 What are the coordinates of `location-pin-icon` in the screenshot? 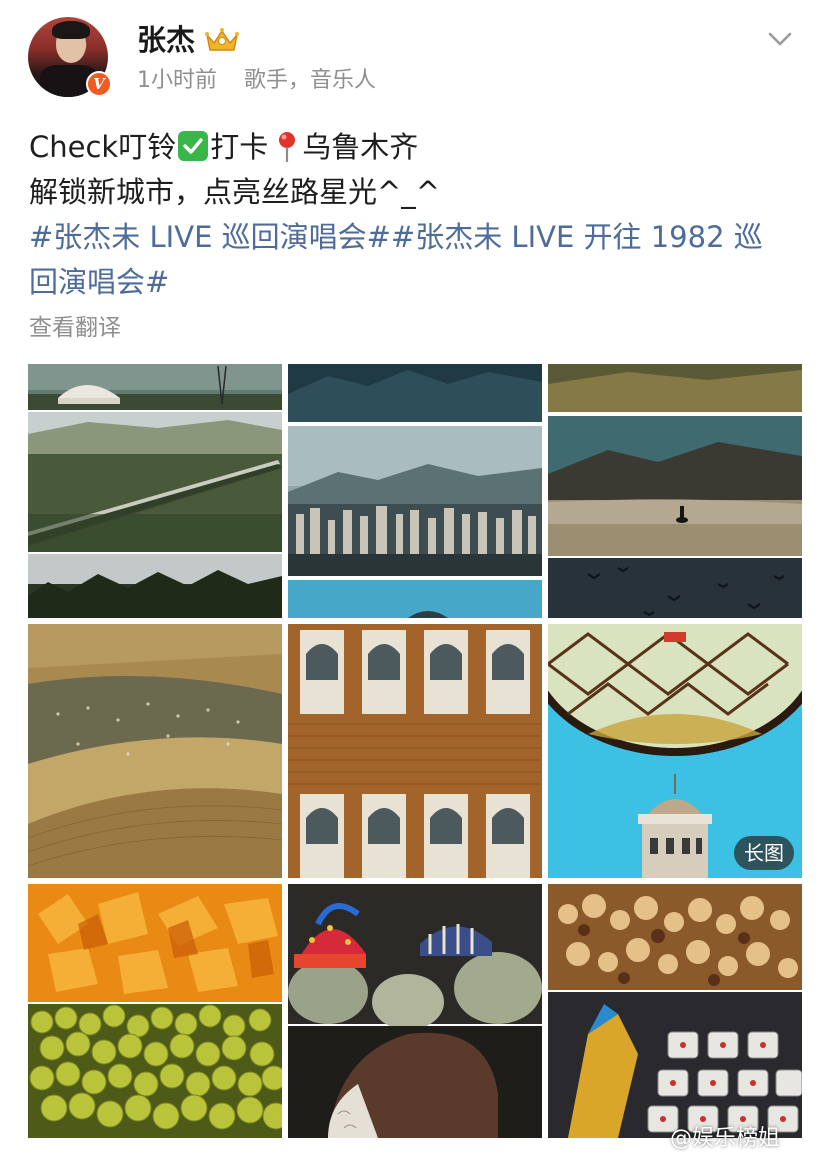 It's located at (287, 147).